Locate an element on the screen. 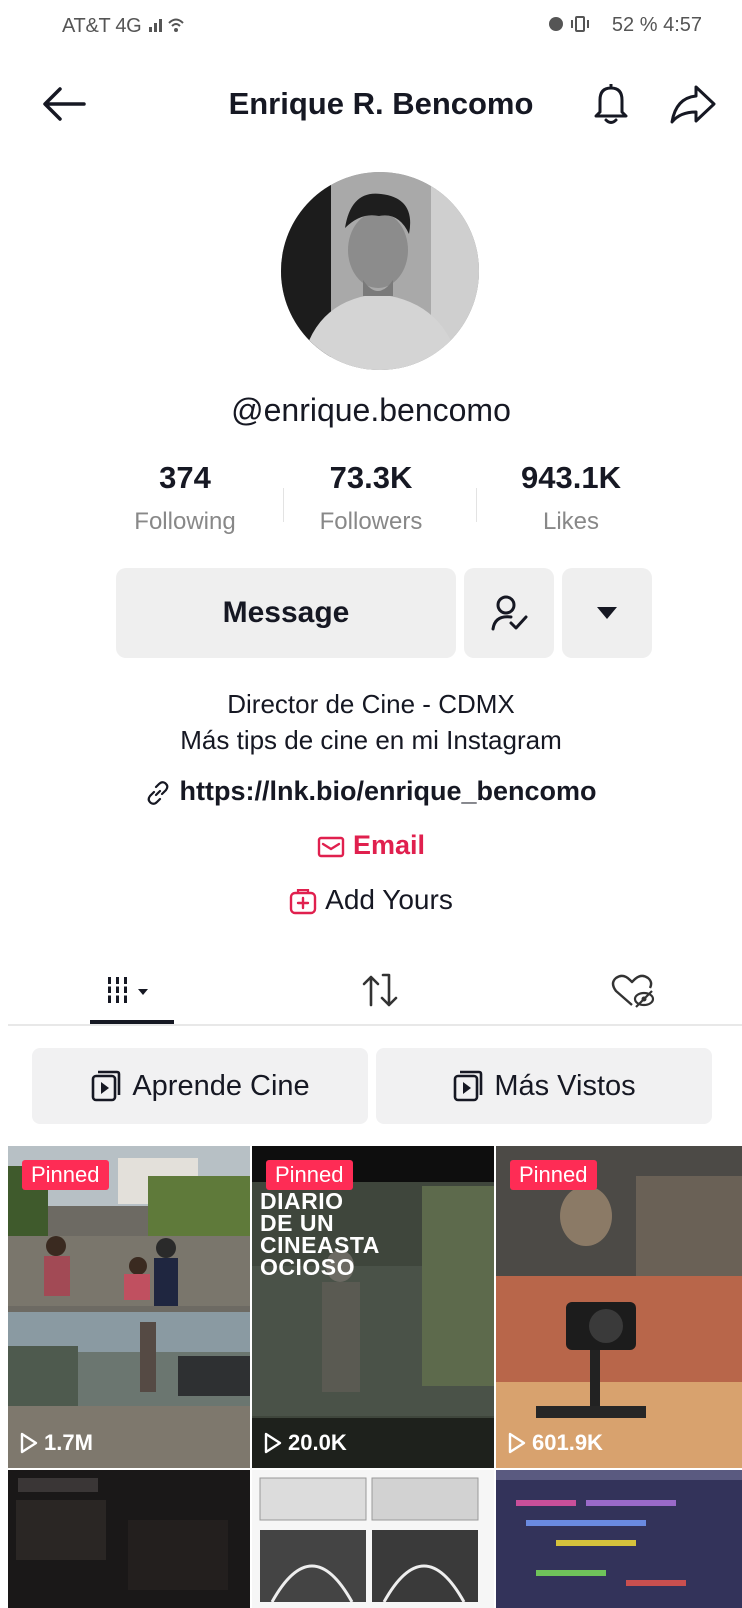  video-overlay-title: DIARIO DE UN CINEASTA OCIOSO is located at coordinates (320, 1234).